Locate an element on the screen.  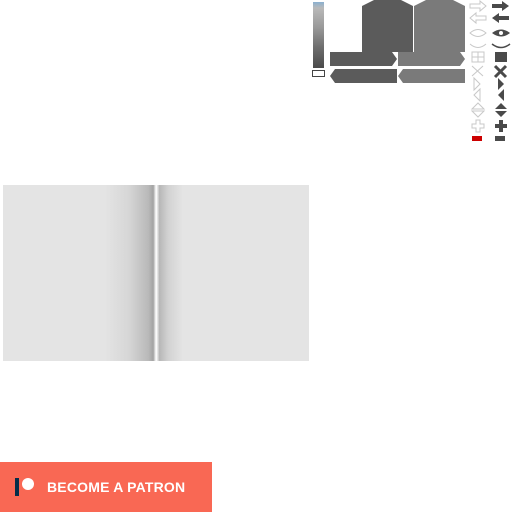
icon-column-dark is located at coordinates (501, 71).